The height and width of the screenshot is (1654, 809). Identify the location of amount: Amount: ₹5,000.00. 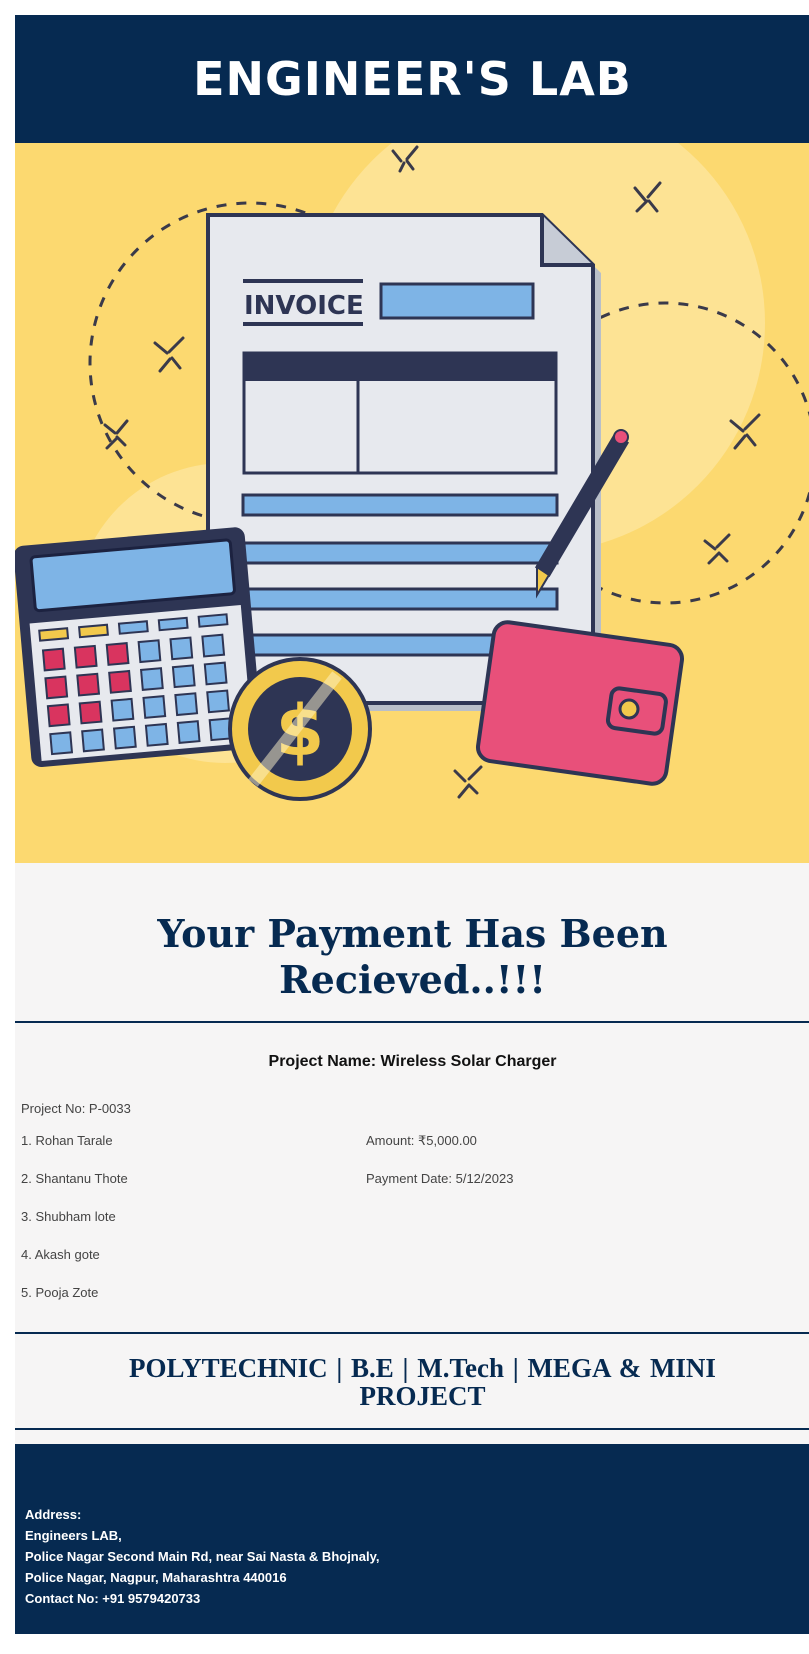
(421, 1140).